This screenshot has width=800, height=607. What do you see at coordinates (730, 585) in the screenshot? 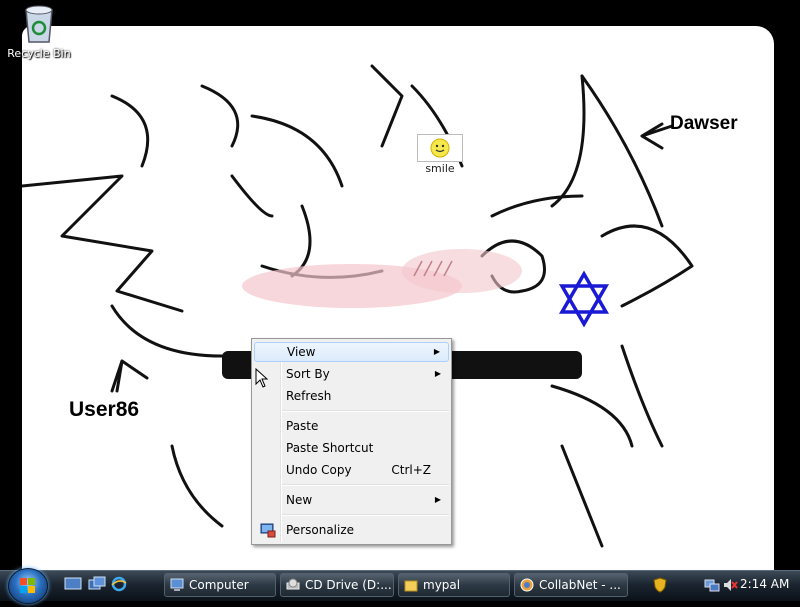
I see `volume-muted-icon` at bounding box center [730, 585].